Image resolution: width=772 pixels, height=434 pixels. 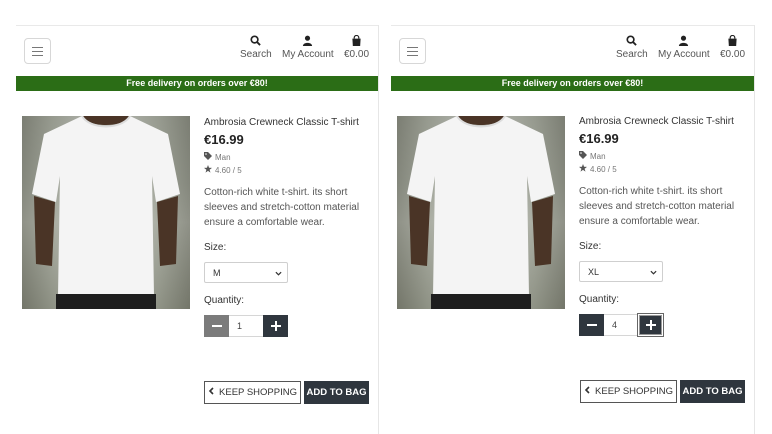 I want to click on quantity-stepper: 4, so click(x=664, y=325).